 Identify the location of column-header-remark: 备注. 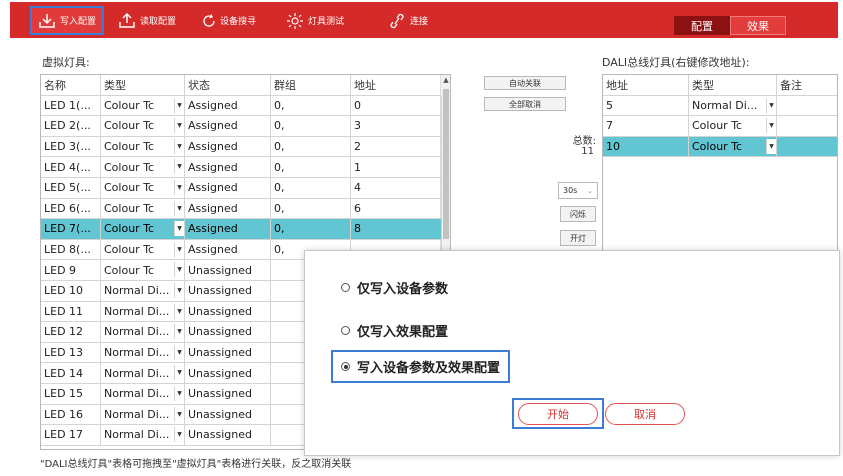
(807, 85).